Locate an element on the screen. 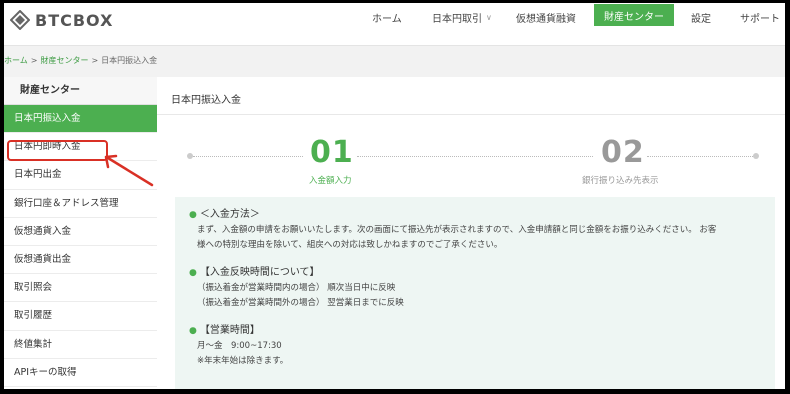  step-1-number: 01 is located at coordinates (332, 152).